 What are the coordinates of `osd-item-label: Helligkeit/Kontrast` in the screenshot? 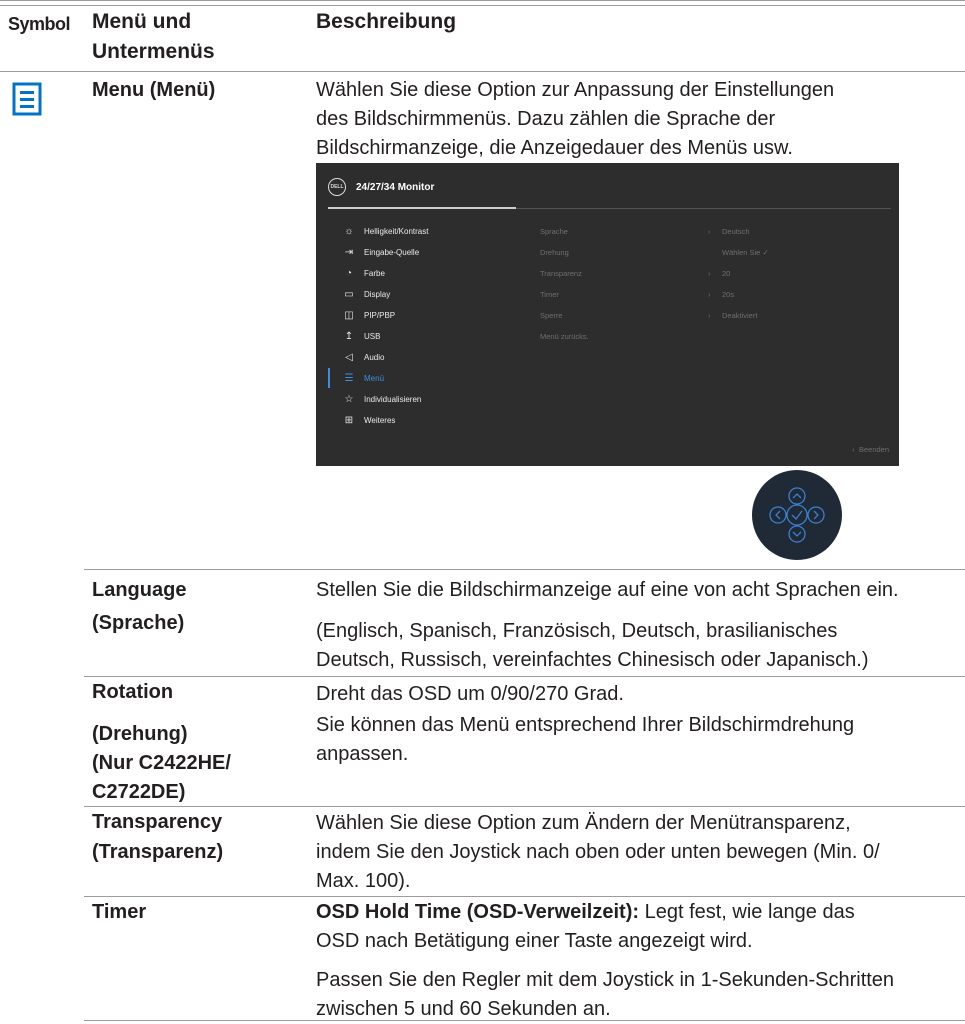 It's located at (396, 231).